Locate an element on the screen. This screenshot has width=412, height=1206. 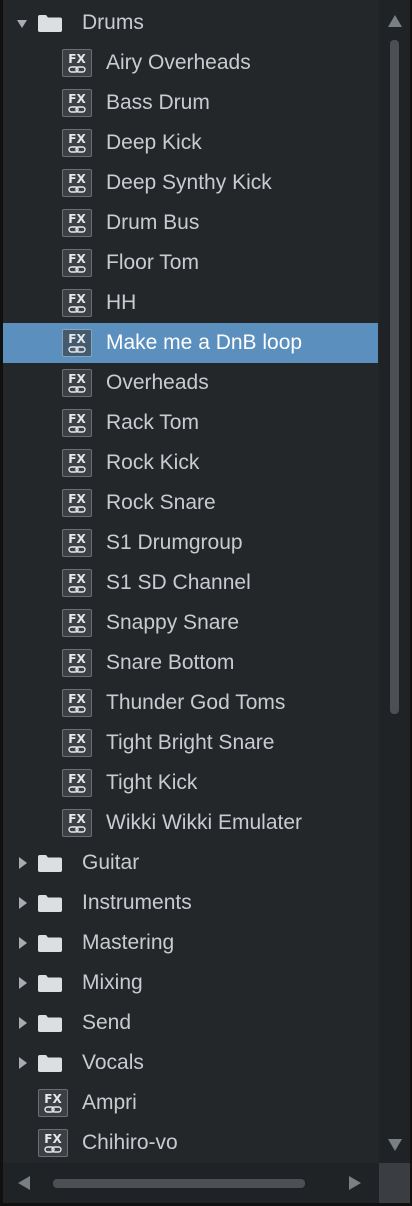
tree-preset-row: FX Drum Bus is located at coordinates (190, 223).